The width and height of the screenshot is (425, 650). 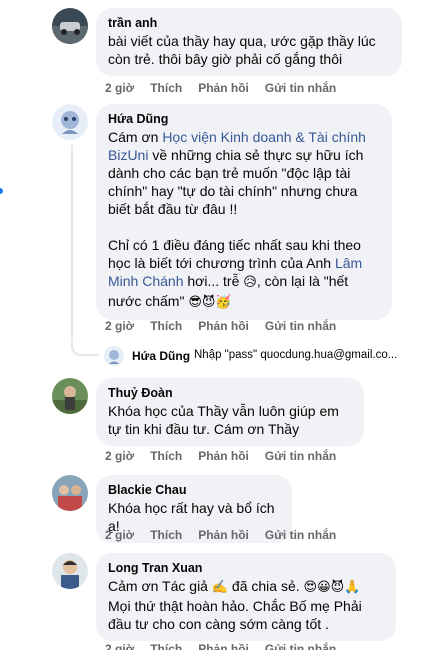 I want to click on writing-hand-emoji-icon: ✍️, so click(x=220, y=587).